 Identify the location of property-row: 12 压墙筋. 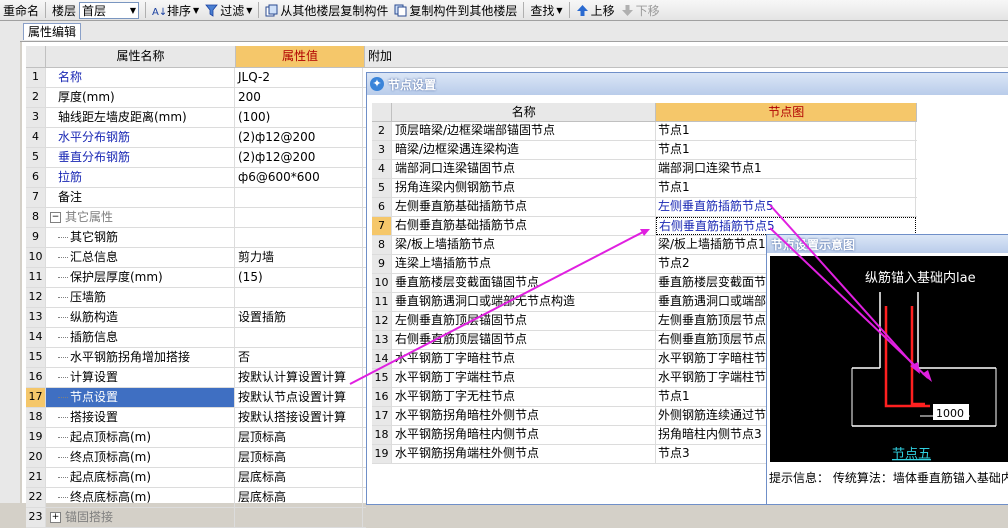
(196, 298).